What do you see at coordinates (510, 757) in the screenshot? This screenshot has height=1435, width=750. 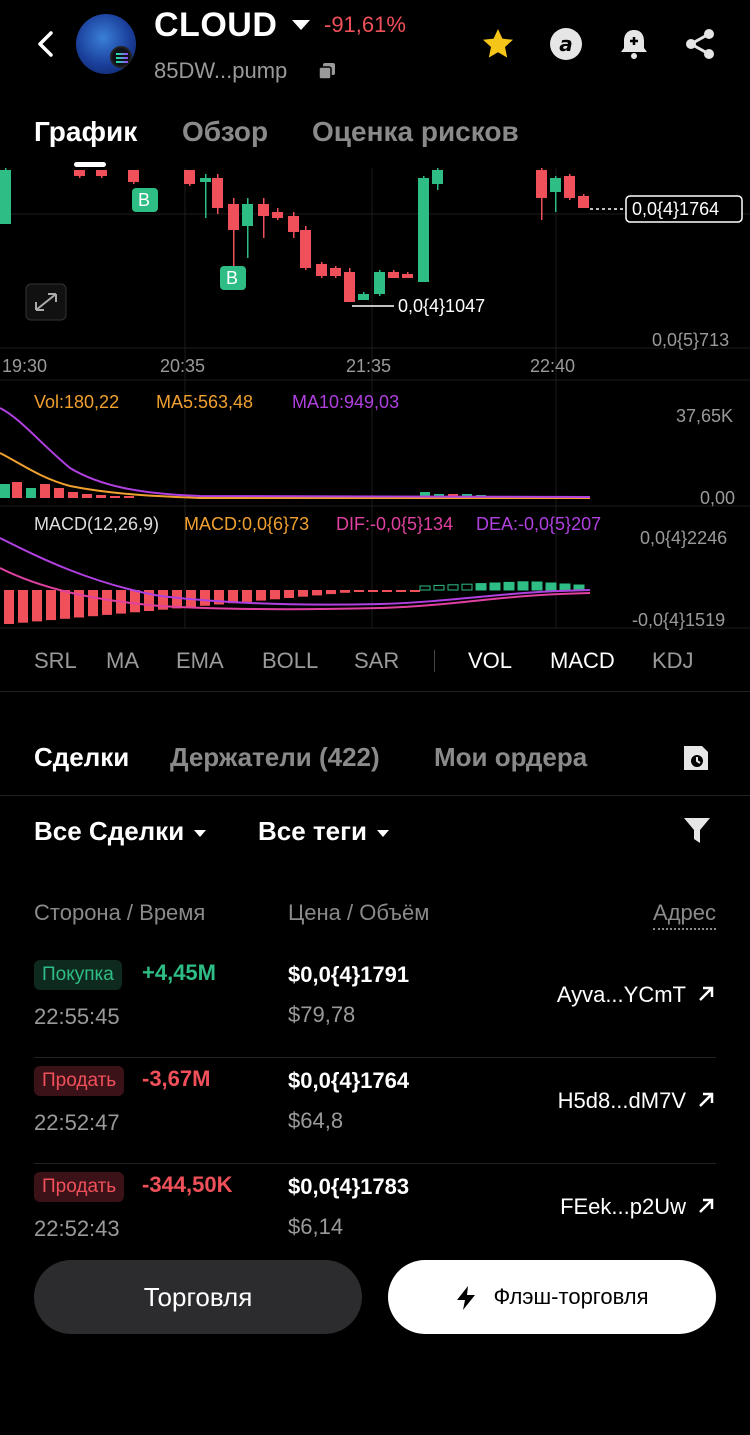 I see `tab-my-orders: Мои ордера` at bounding box center [510, 757].